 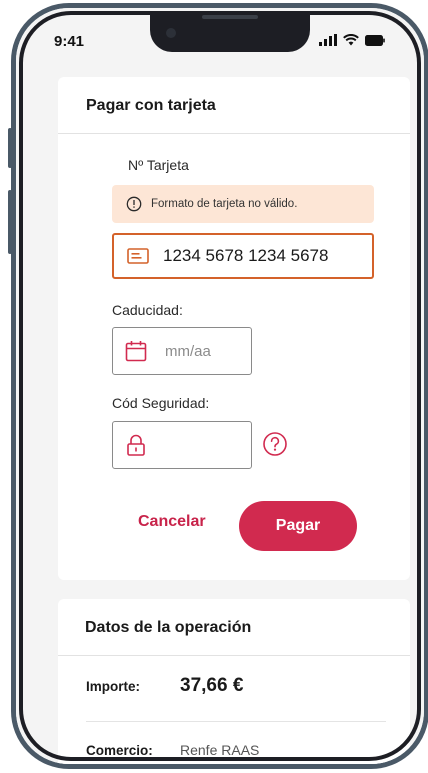 I want to click on signal-icon, so click(x=328, y=40).